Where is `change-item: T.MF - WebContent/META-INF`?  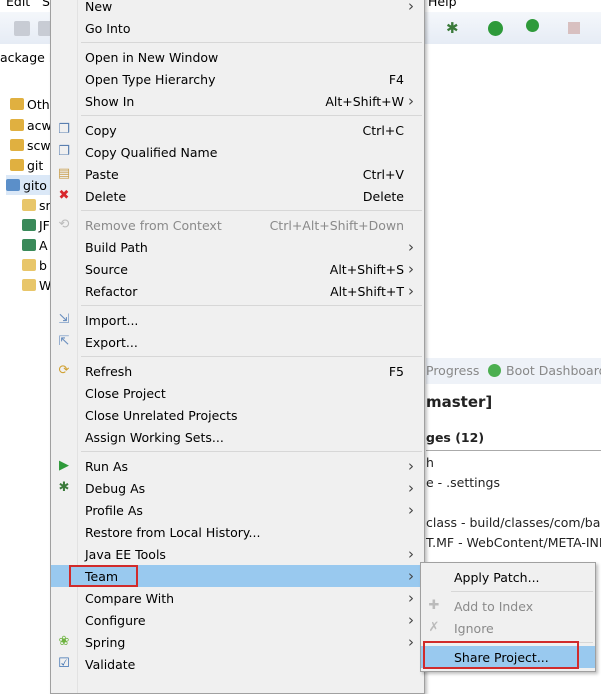
change-item: T.MF - WebContent/META-INF is located at coordinates (513, 542).